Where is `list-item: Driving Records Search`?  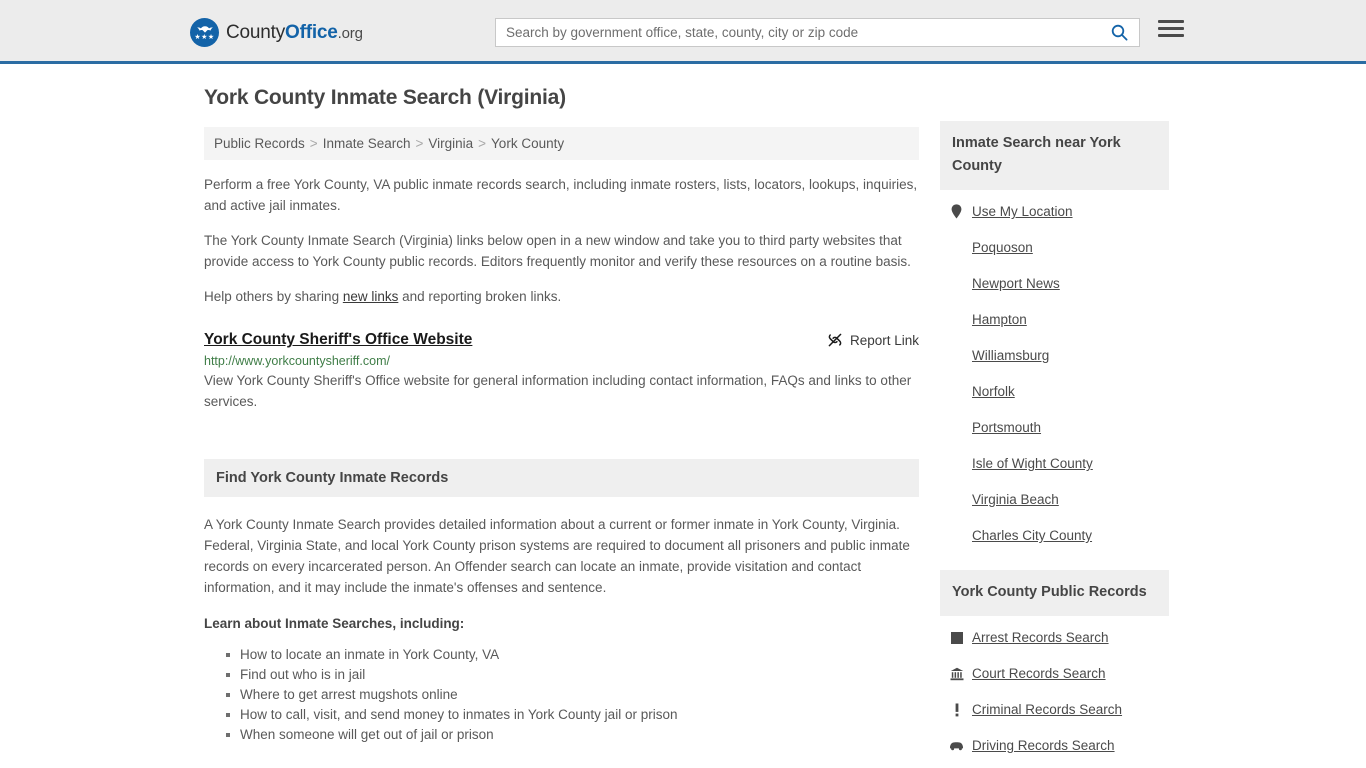 list-item: Driving Records Search is located at coordinates (1054, 745).